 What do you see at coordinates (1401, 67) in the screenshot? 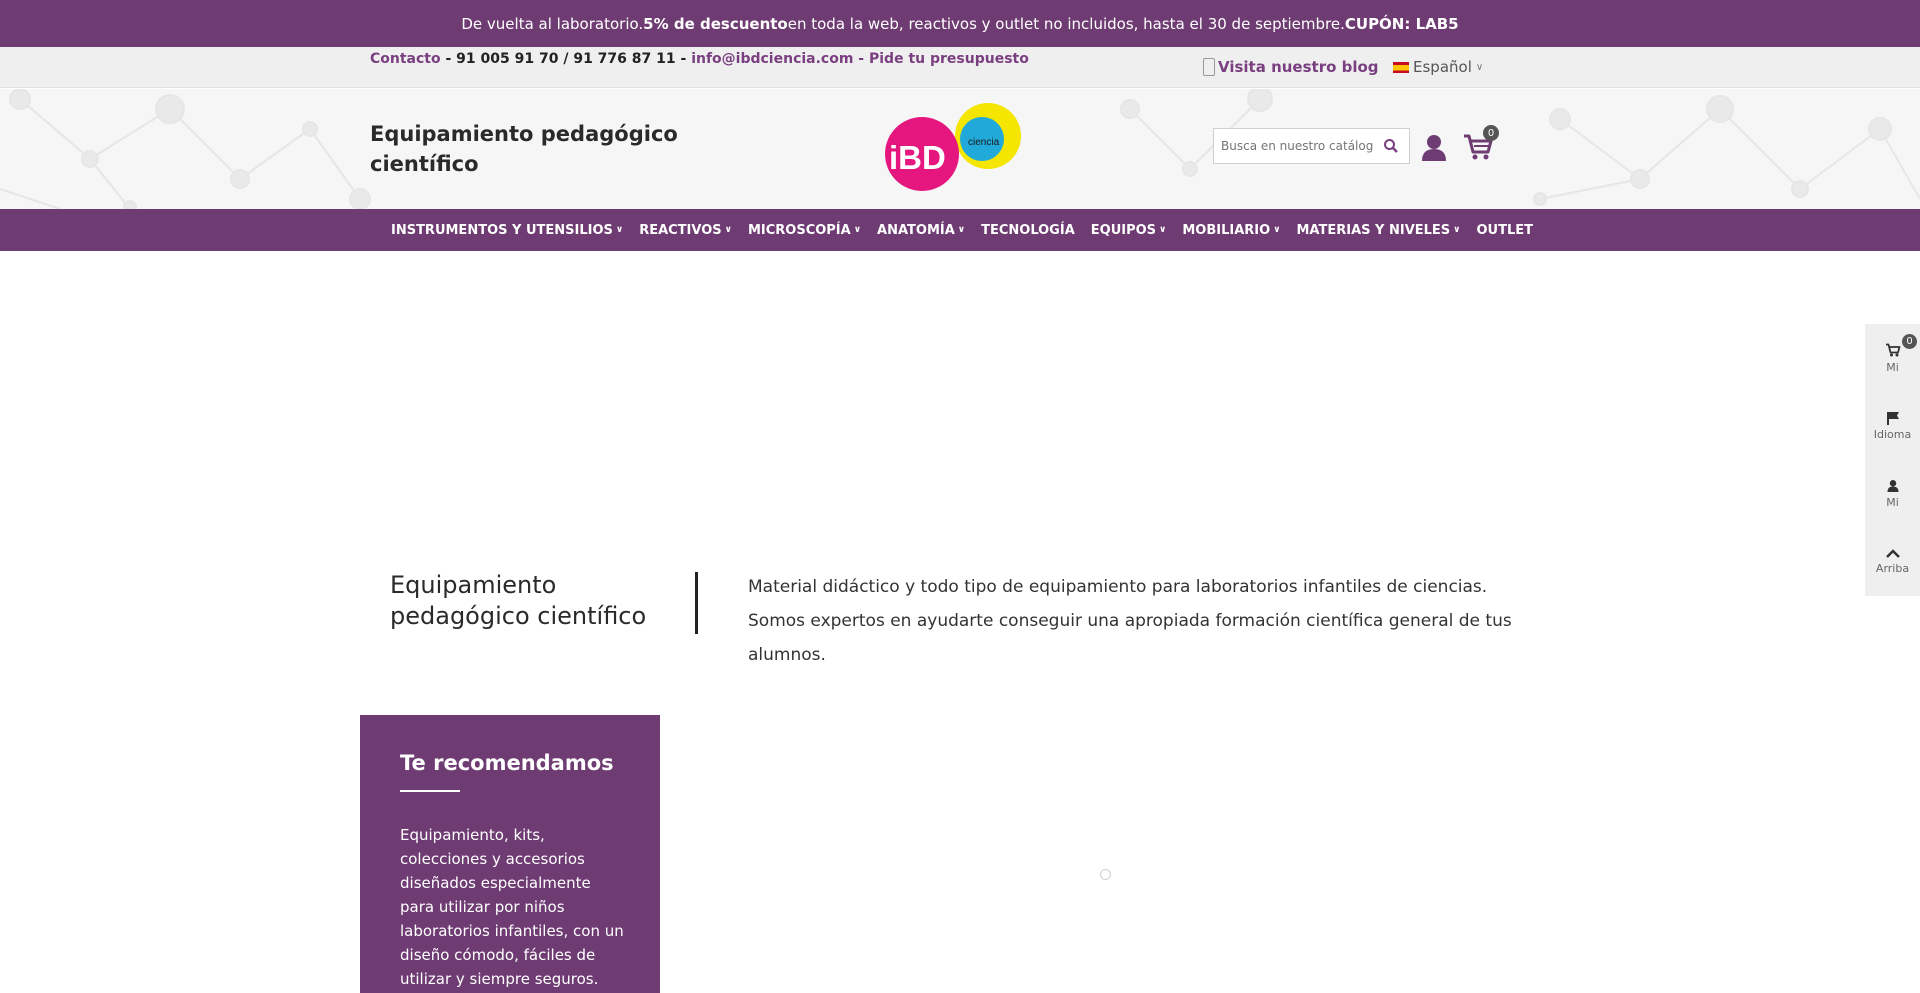
I see `spain-flag-icon` at bounding box center [1401, 67].